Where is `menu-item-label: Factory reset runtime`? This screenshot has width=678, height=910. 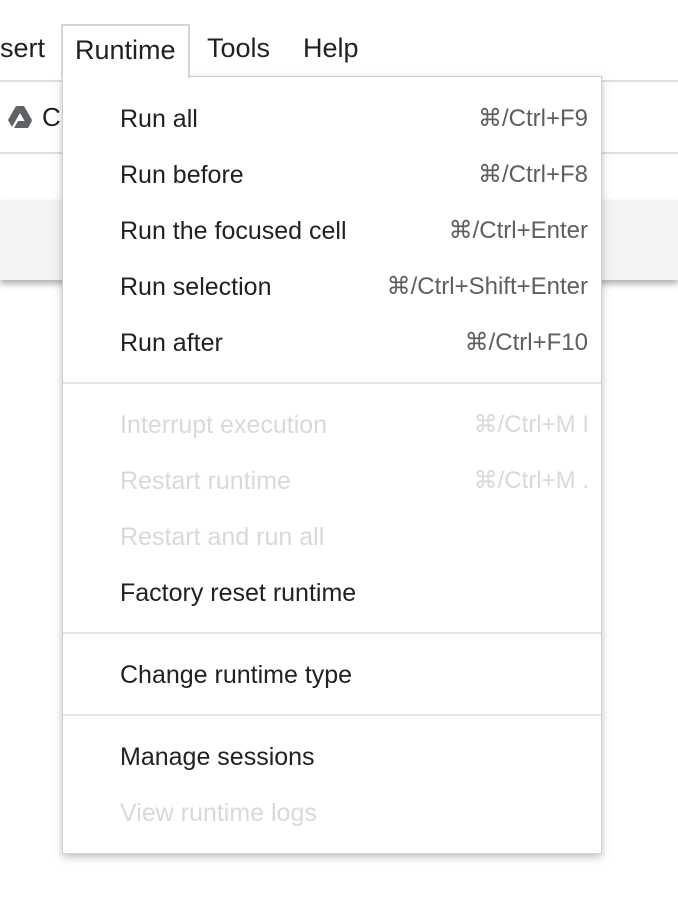
menu-item-label: Factory reset runtime is located at coordinates (238, 593).